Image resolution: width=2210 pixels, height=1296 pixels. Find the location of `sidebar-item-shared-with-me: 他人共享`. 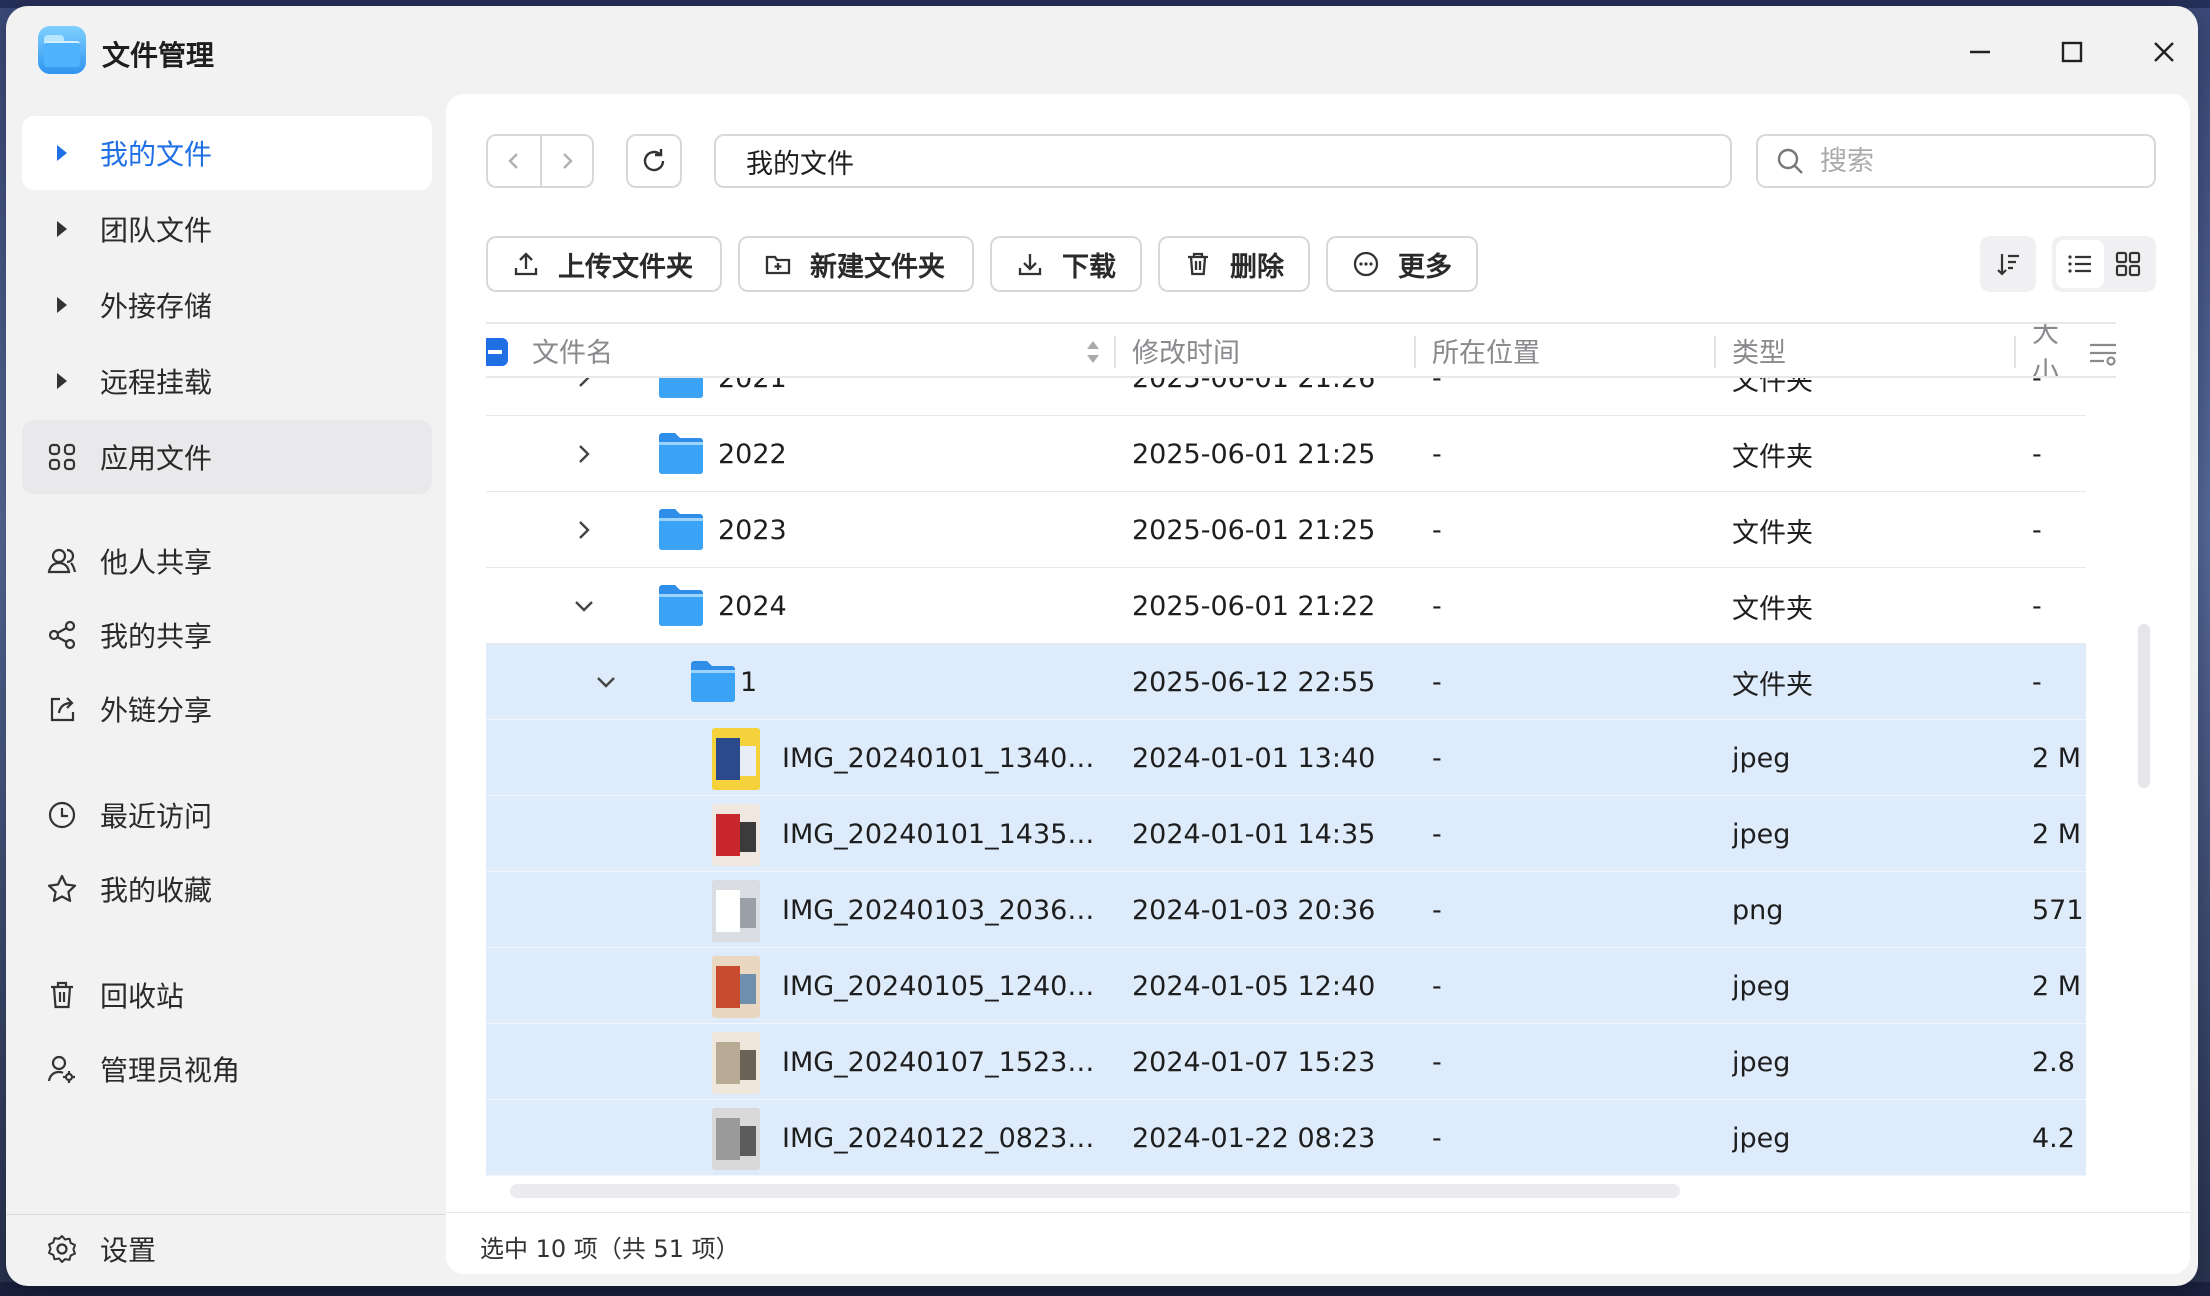

sidebar-item-shared-with-me: 他人共享 is located at coordinates (227, 561).